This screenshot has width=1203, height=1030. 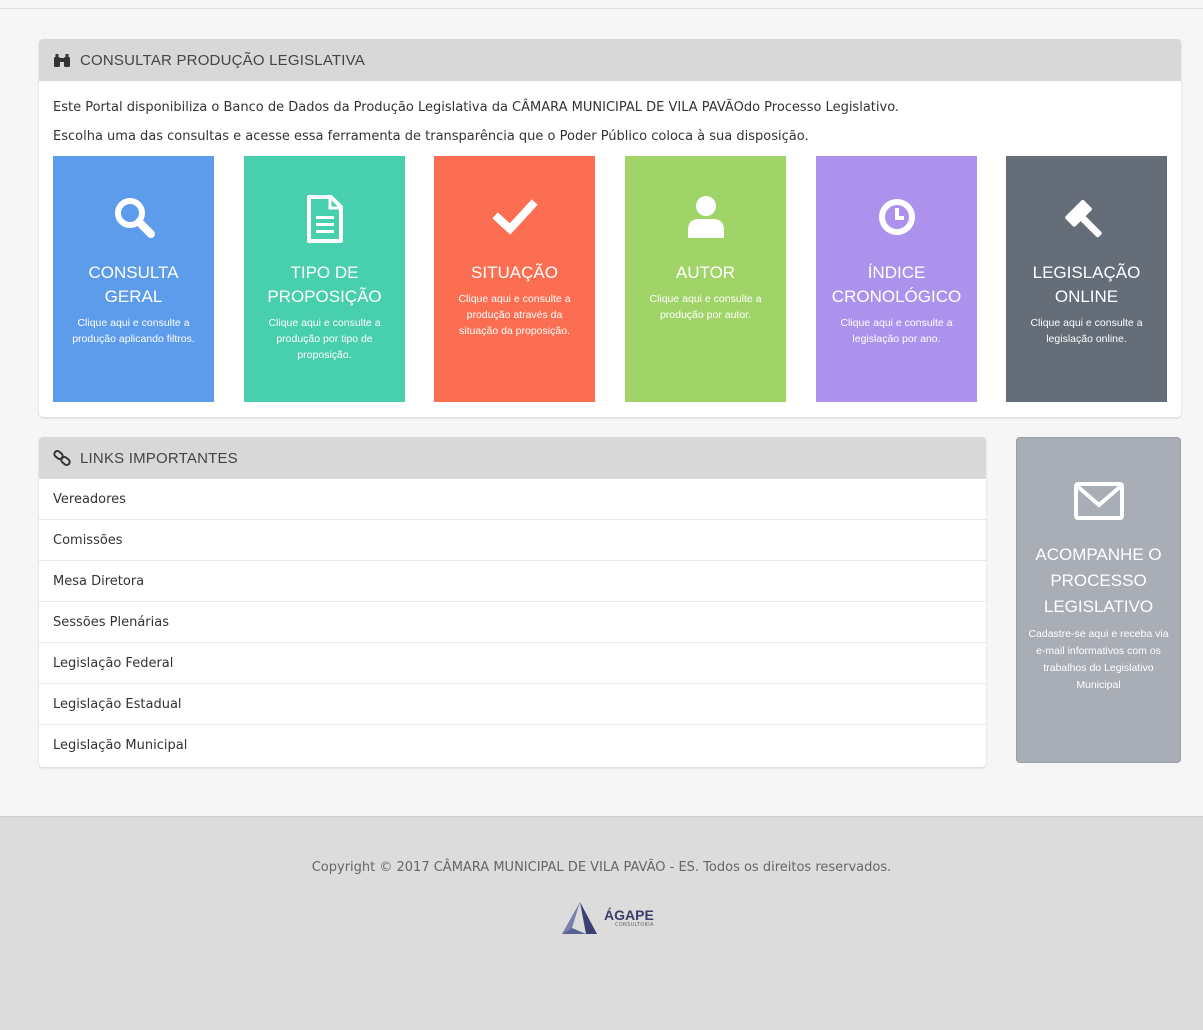 I want to click on binoculars-icon, so click(x=62, y=60).